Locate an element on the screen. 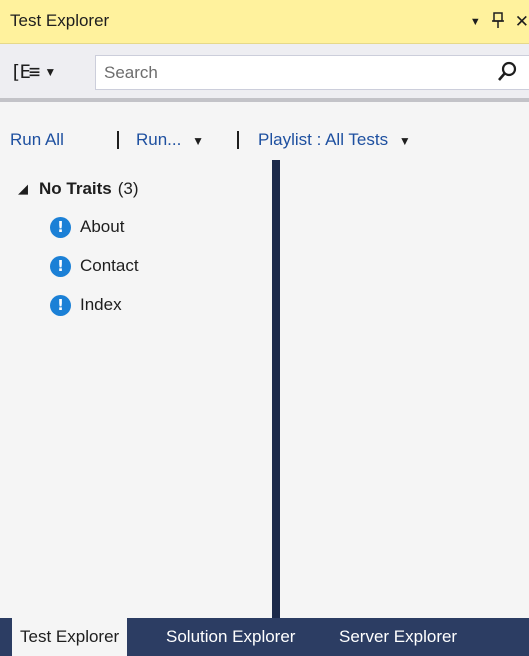 The image size is (529, 656). search-icon-svg is located at coordinates (507, 71).